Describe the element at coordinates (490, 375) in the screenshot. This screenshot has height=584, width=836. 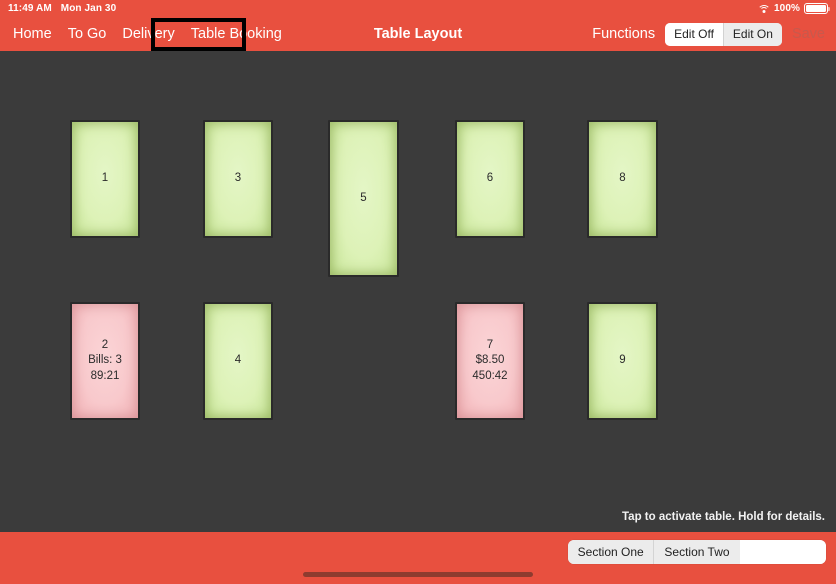
I see `table-7-line-3: 450:42` at that location.